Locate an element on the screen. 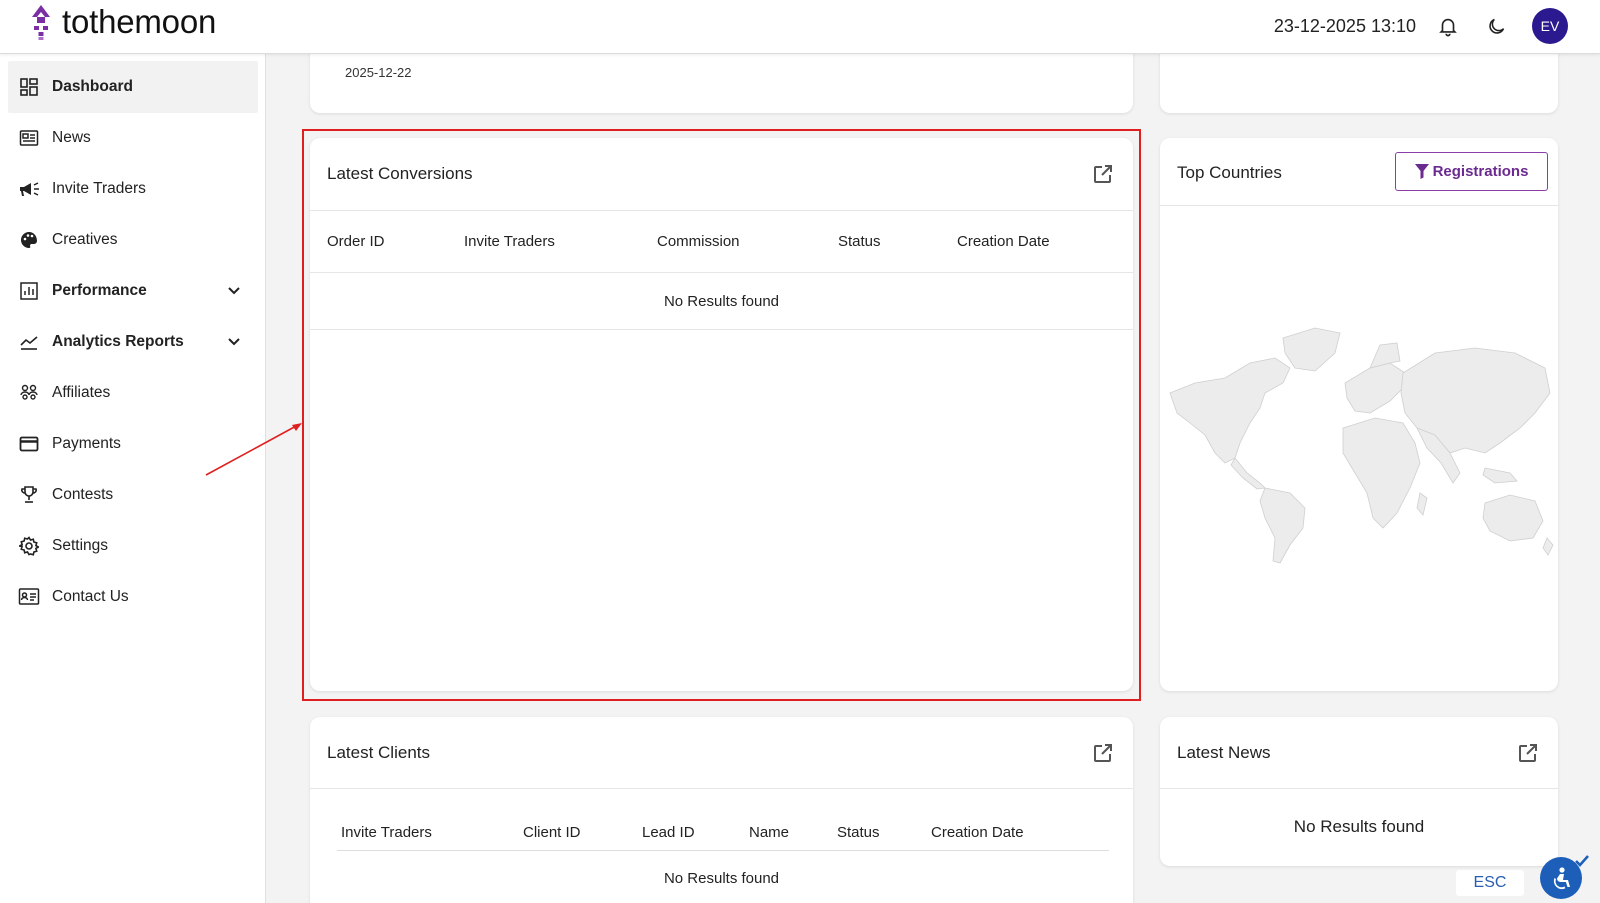 This screenshot has height=903, width=1600. sidebar-item-label: Analytics Reports is located at coordinates (118, 341).